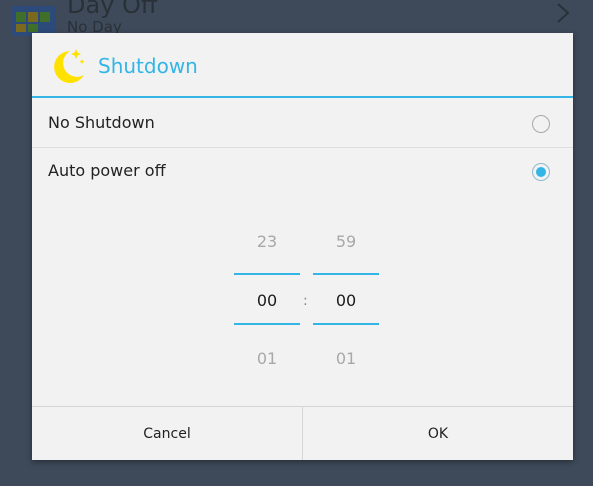  Describe the element at coordinates (302, 123) in the screenshot. I see `option-no-shutdown: No Shutdown` at that location.